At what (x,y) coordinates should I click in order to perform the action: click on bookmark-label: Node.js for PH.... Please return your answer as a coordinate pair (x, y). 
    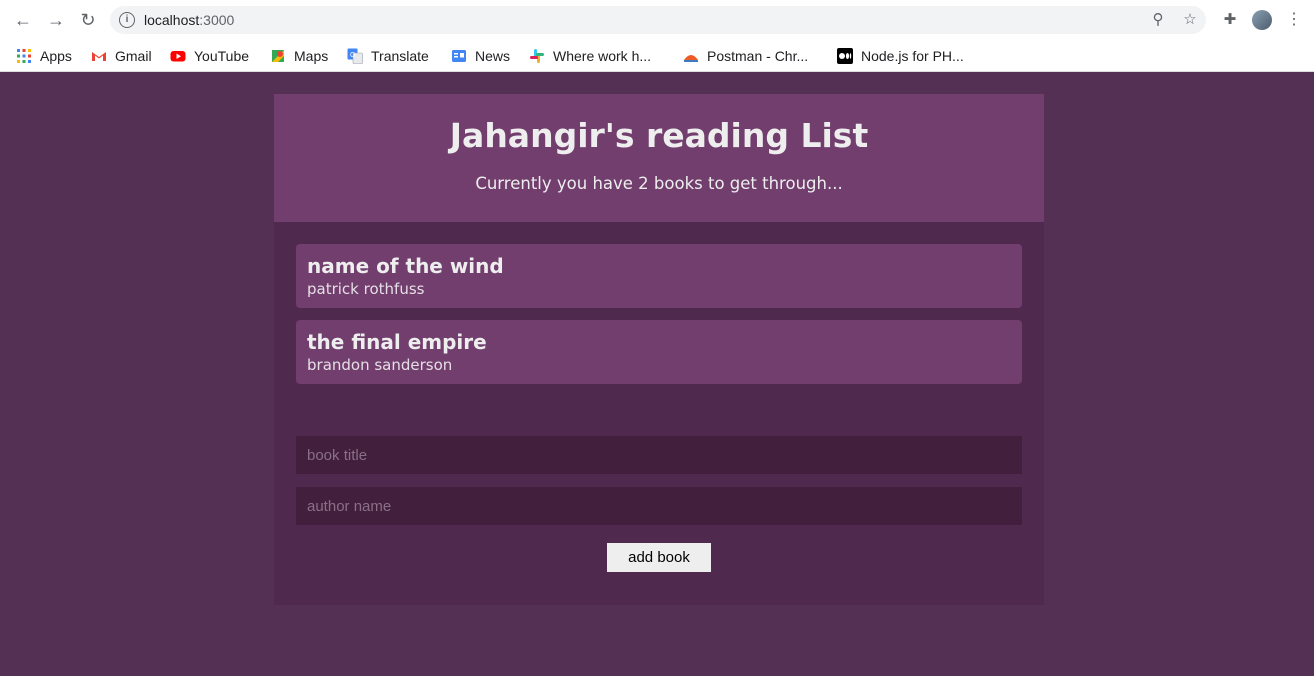
    Looking at the image, I should click on (912, 56).